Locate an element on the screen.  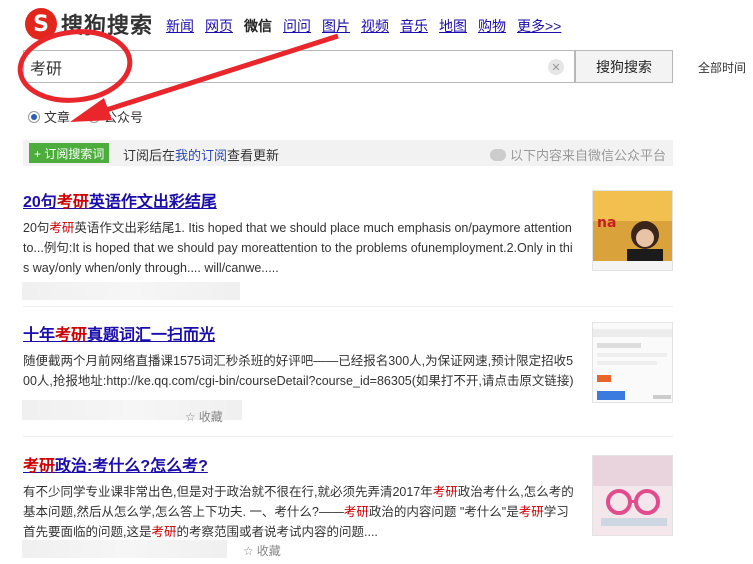
search-button: 搜狗搜索 is located at coordinates (624, 66).